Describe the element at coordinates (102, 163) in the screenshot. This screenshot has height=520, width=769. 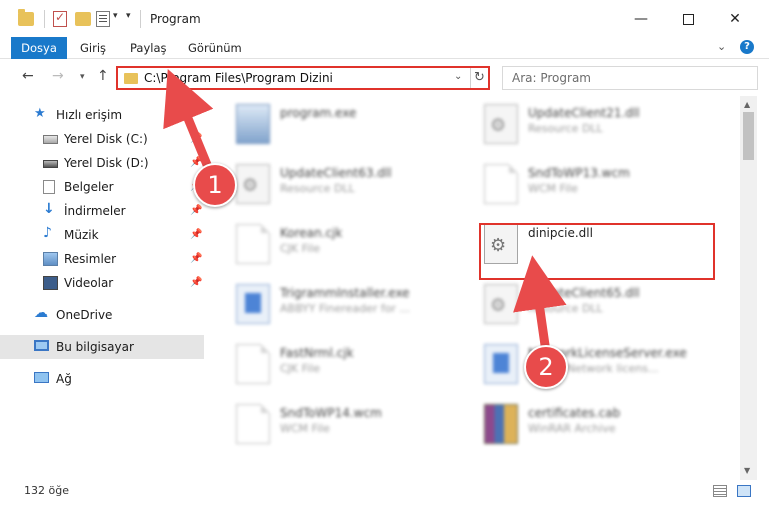
I see `sidebar-item-local-disk-d: Yerel Disk (D:) 📌` at that location.